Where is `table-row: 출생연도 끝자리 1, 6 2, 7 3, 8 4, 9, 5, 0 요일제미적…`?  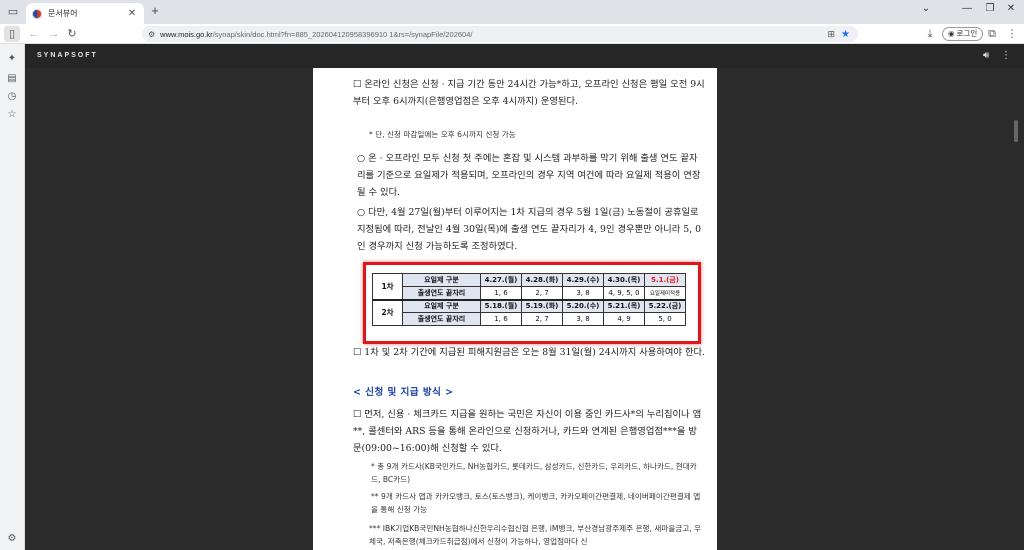
table-row: 출생연도 끝자리 1, 6 2, 7 3, 8 4, 9, 5, 0 요일제미적… is located at coordinates (529, 293).